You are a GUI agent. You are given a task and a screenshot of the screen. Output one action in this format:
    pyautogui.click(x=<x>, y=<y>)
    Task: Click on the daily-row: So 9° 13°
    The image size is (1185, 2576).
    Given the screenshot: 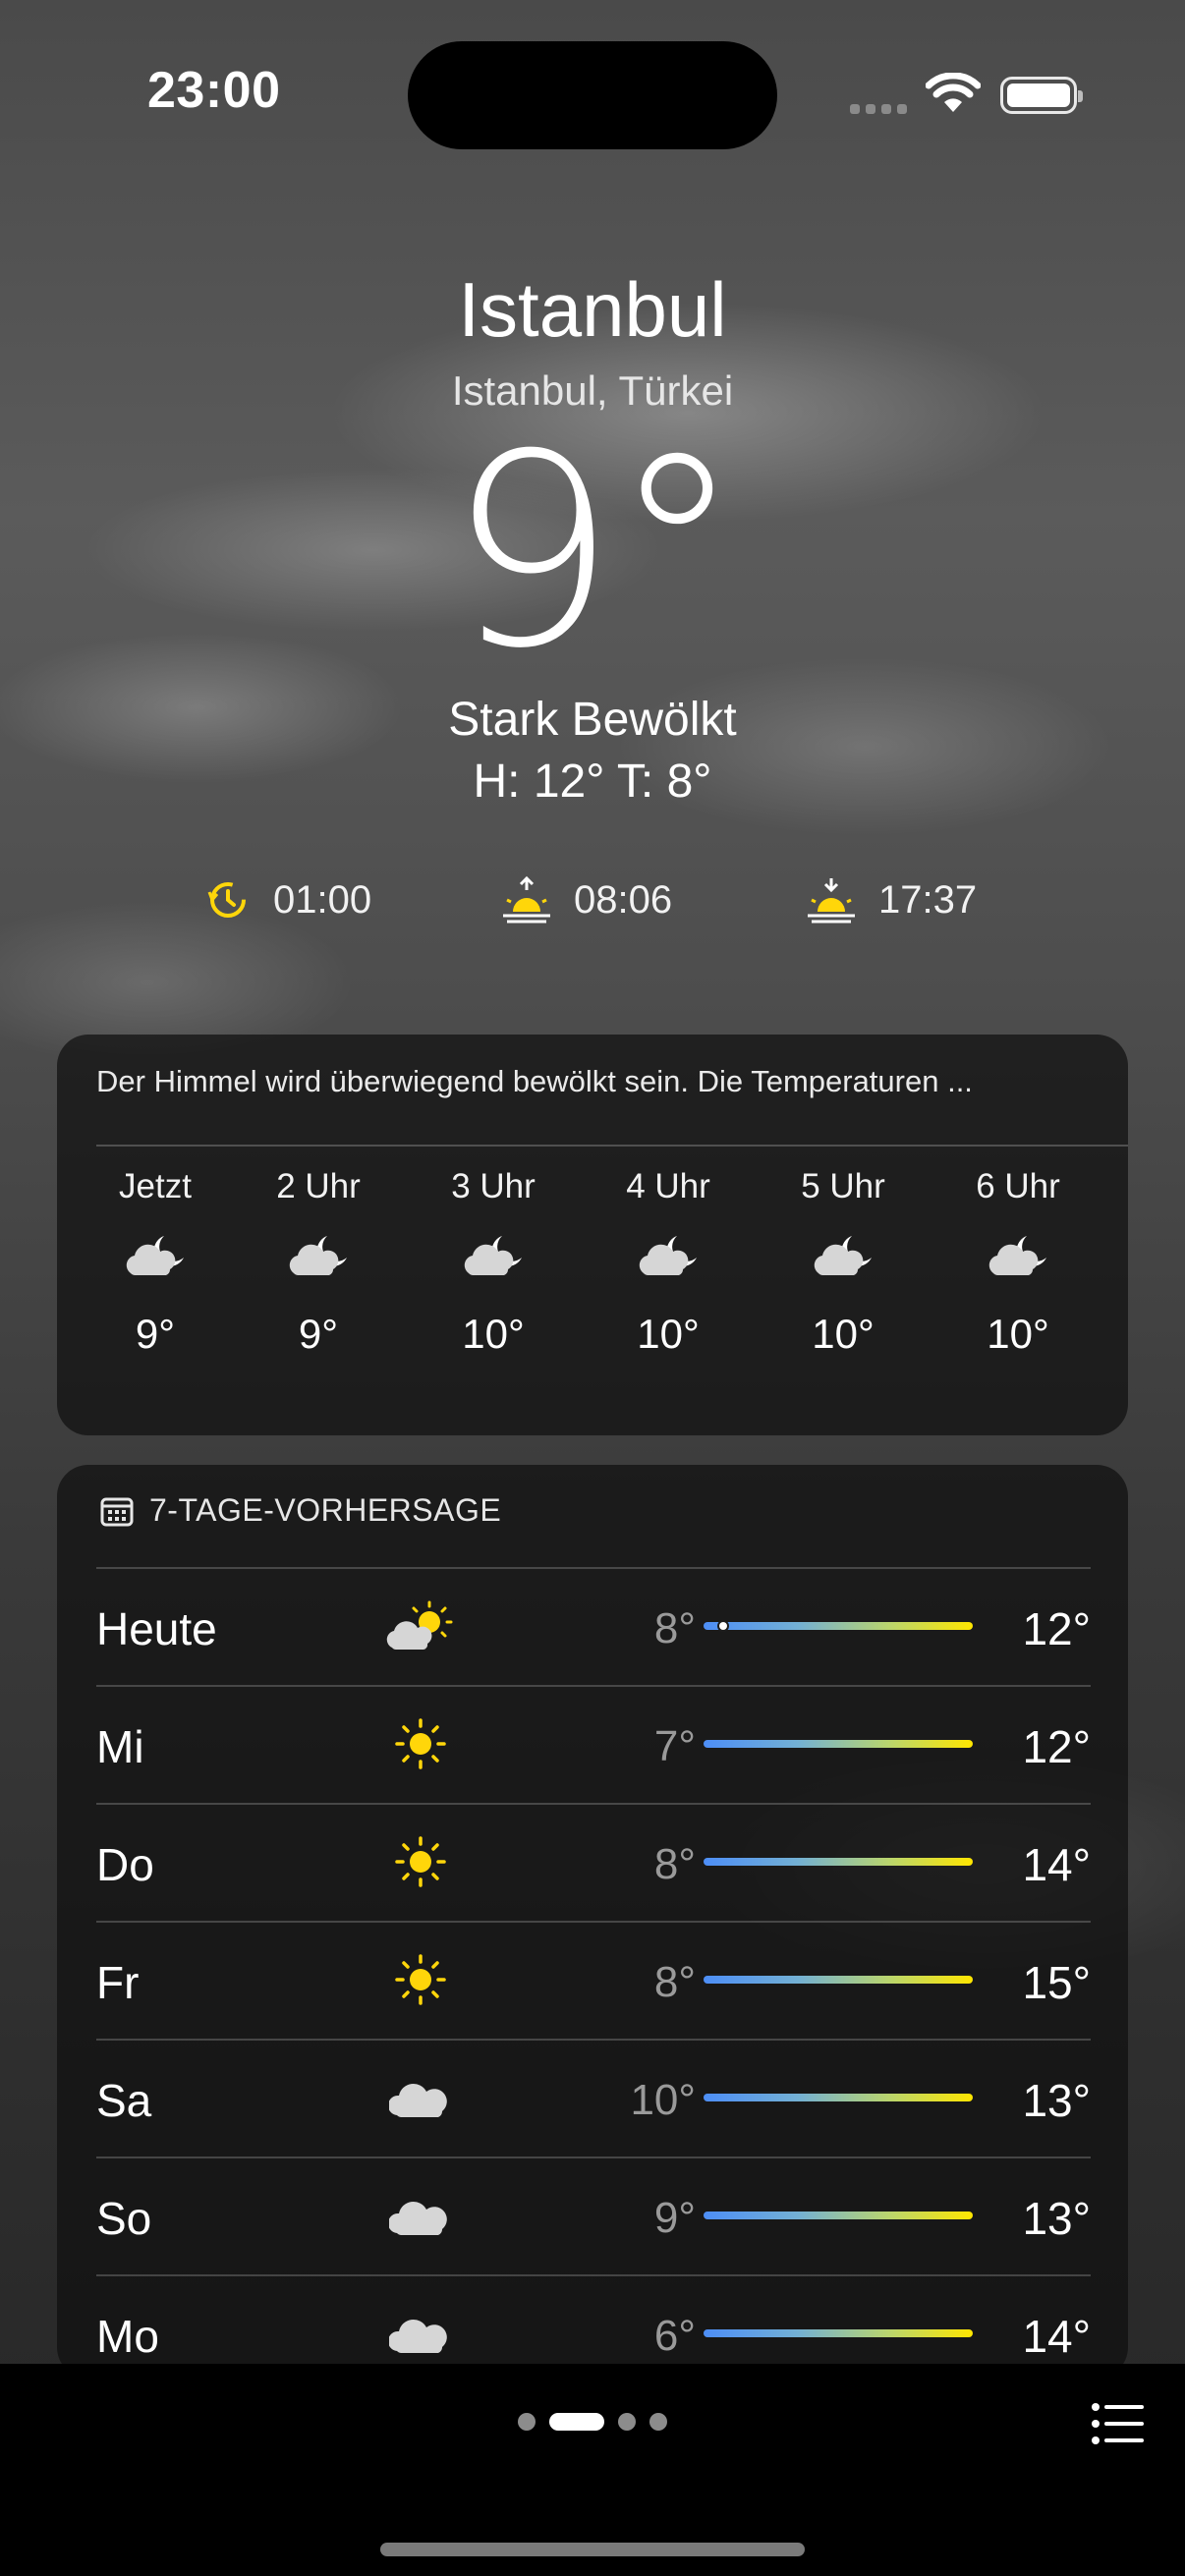 What is the action you would take?
    pyautogui.click(x=594, y=2216)
    